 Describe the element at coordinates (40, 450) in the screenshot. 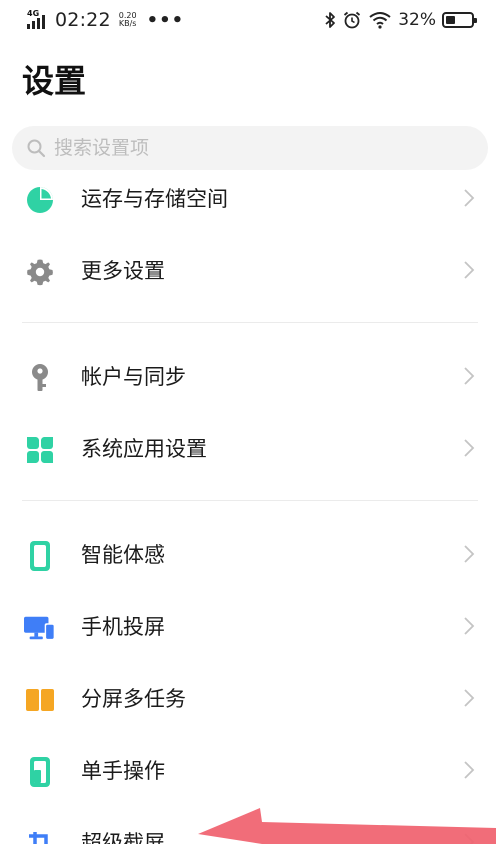

I see `four-petal-icon` at that location.